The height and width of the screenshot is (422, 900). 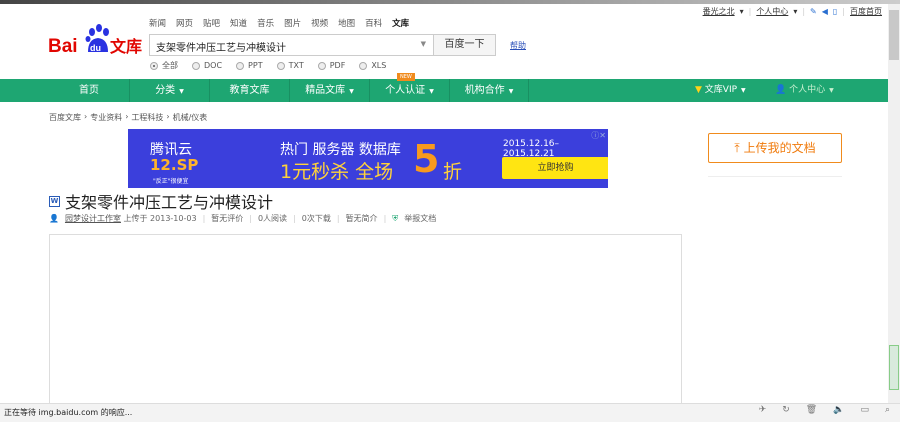 I want to click on filter-doc: DOC, so click(x=207, y=65).